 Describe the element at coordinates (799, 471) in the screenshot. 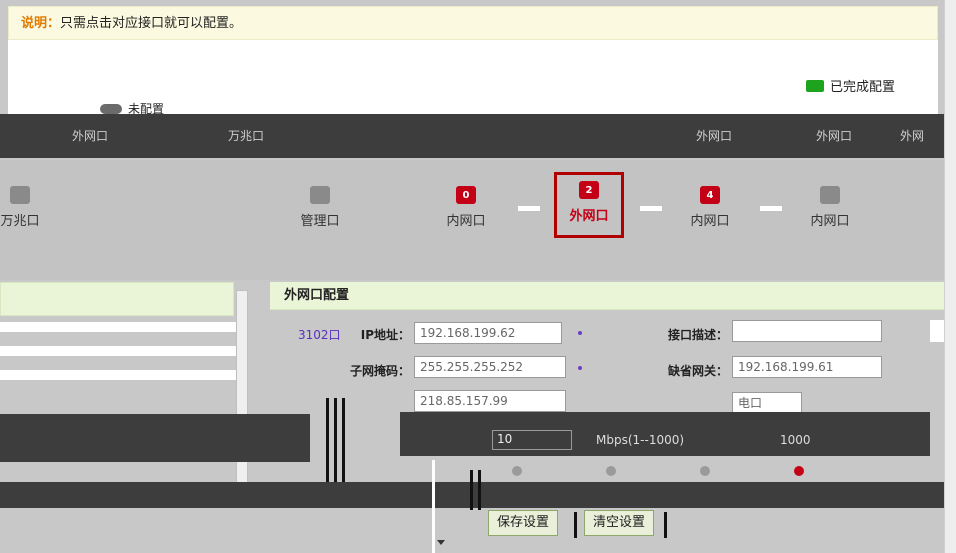

I see `duplex-radio-4-selected` at that location.